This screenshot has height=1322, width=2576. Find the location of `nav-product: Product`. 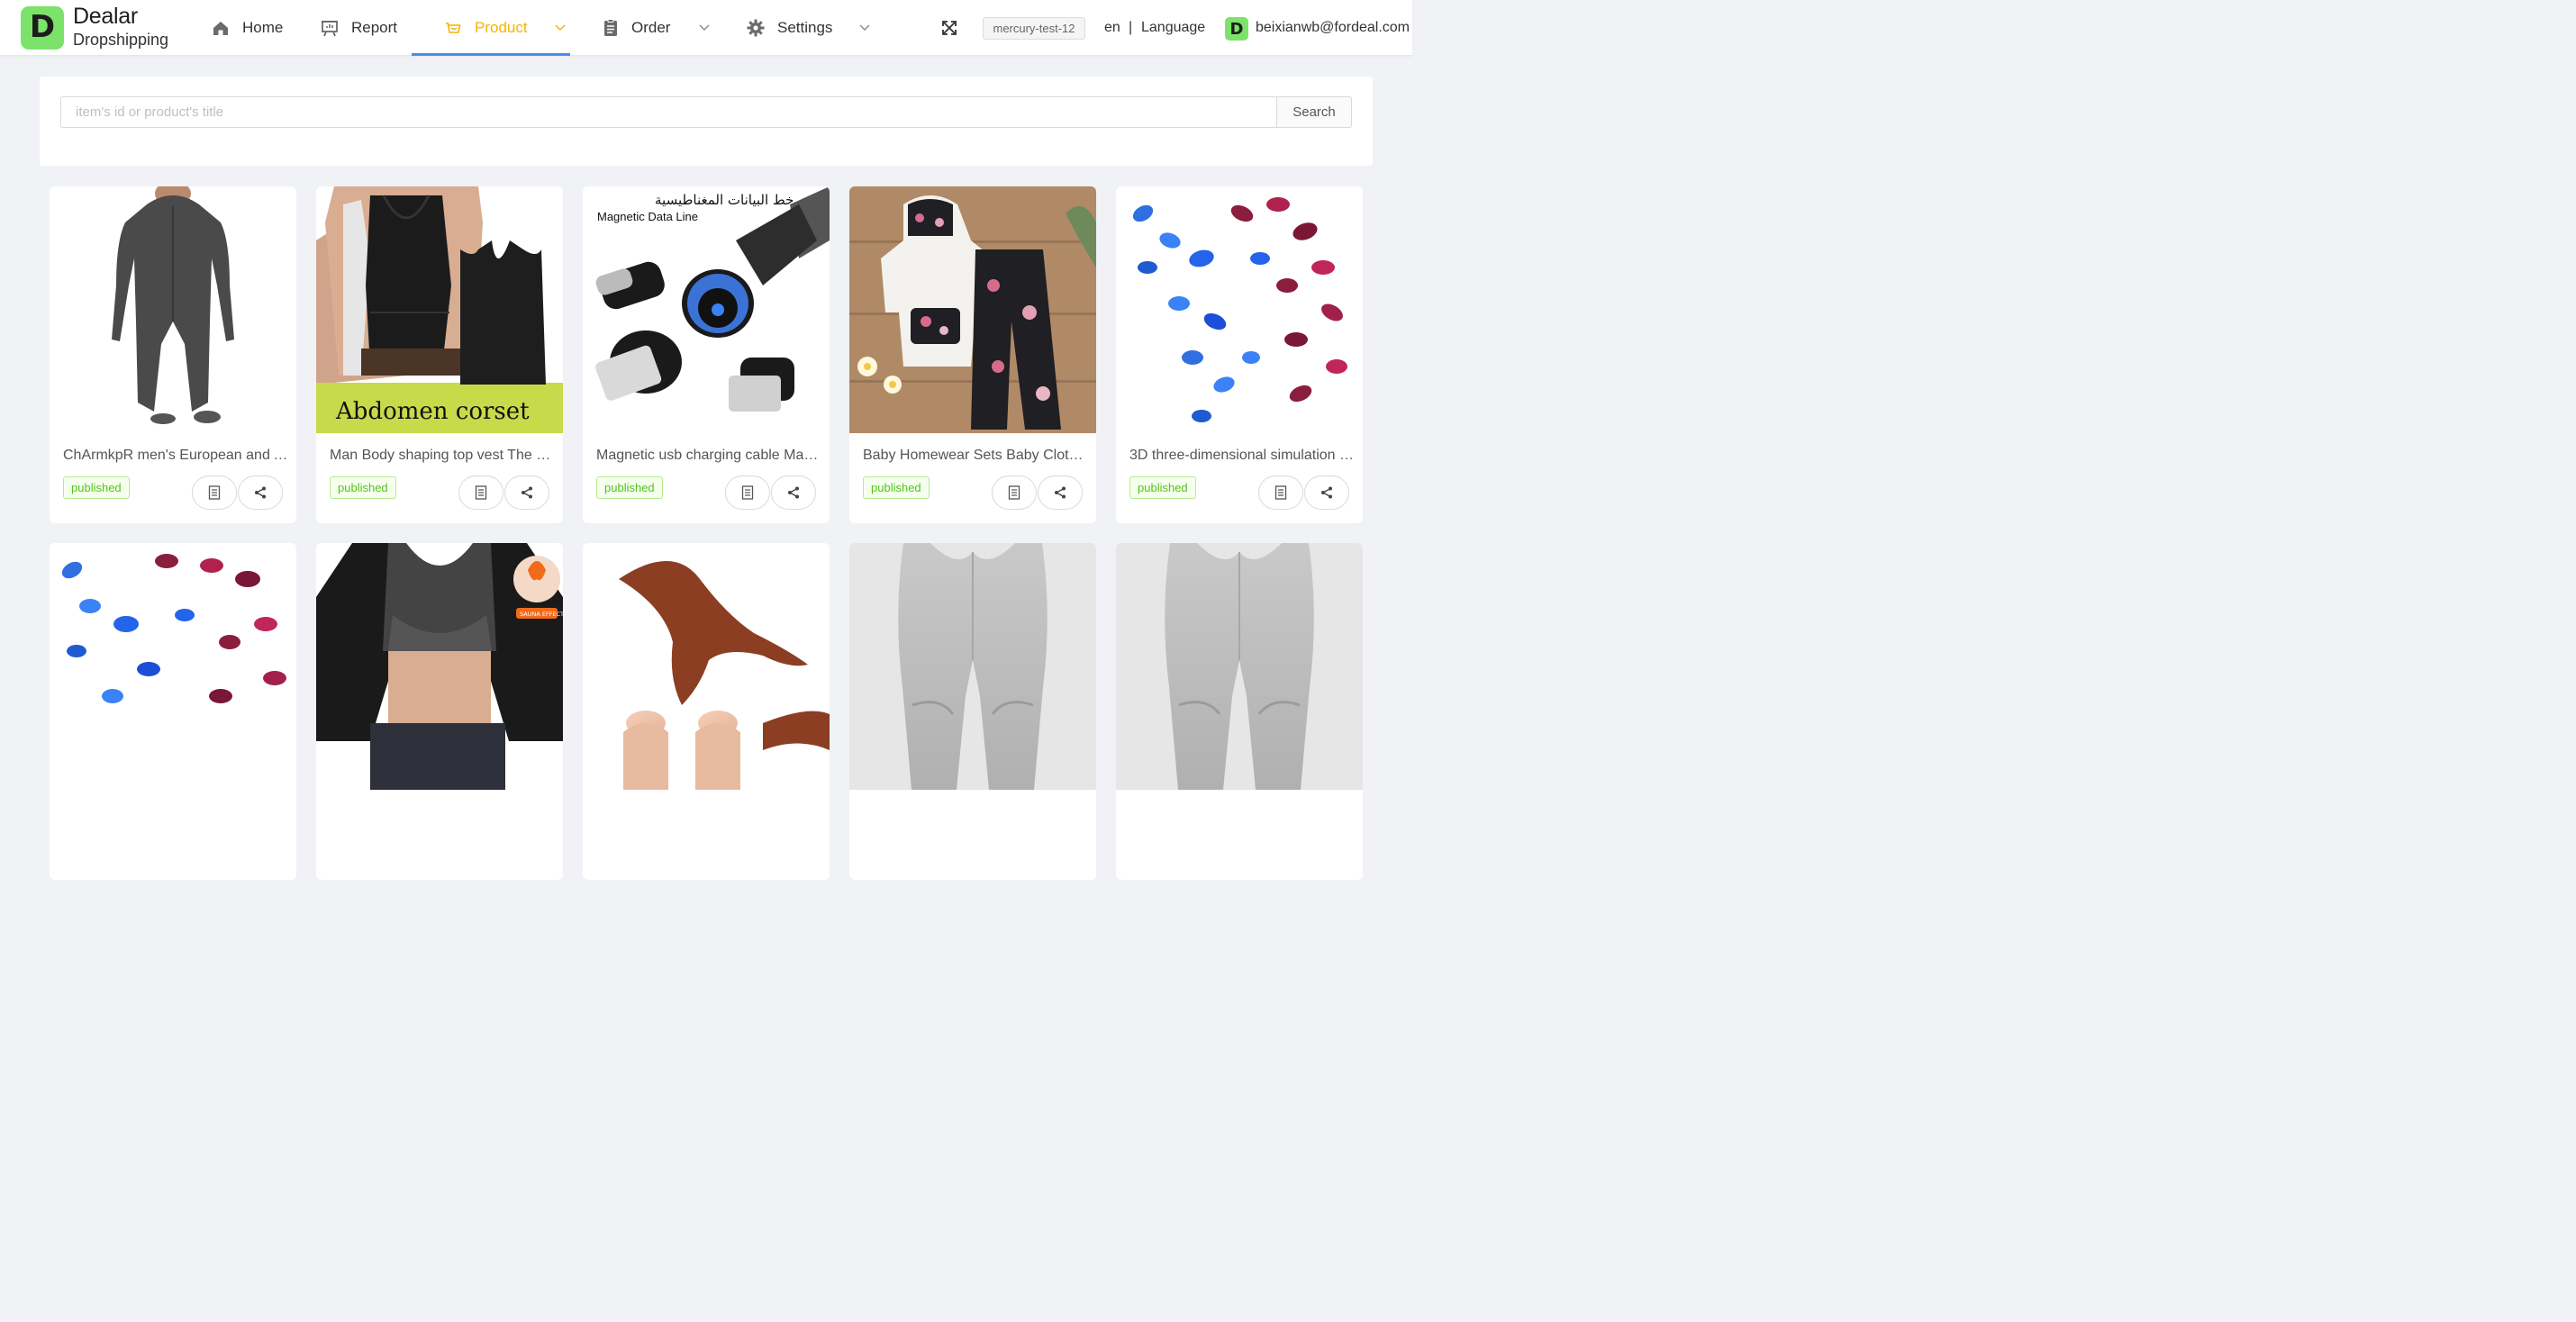

nav-product: Product is located at coordinates (486, 28).